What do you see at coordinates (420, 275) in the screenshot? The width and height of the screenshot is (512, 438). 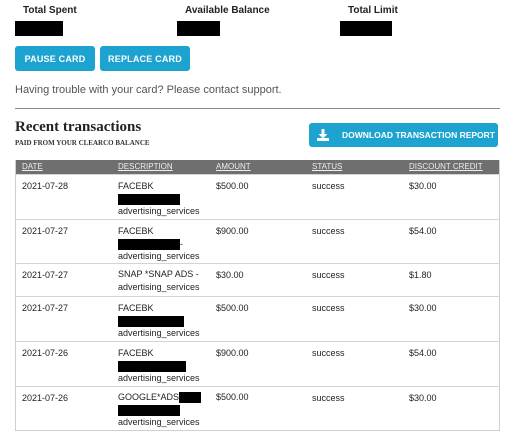 I see `row-discount-credit: $1.80` at bounding box center [420, 275].